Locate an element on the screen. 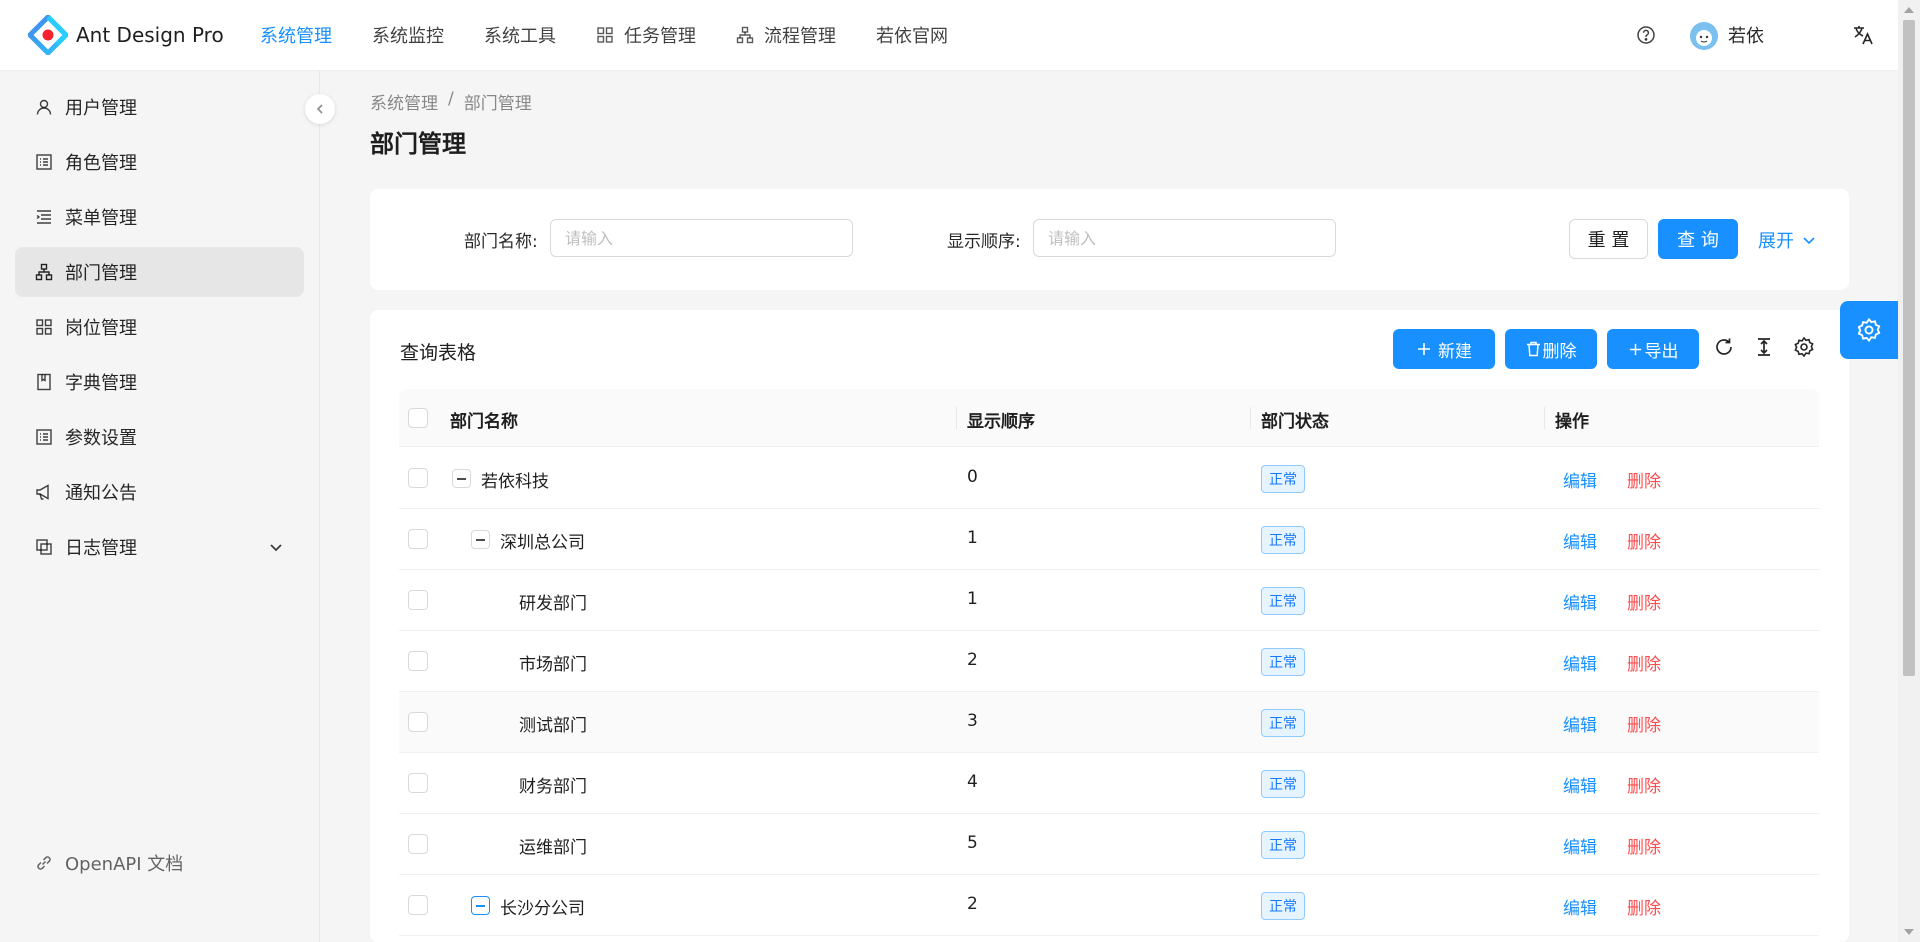  new-button: 新建 is located at coordinates (1444, 349).